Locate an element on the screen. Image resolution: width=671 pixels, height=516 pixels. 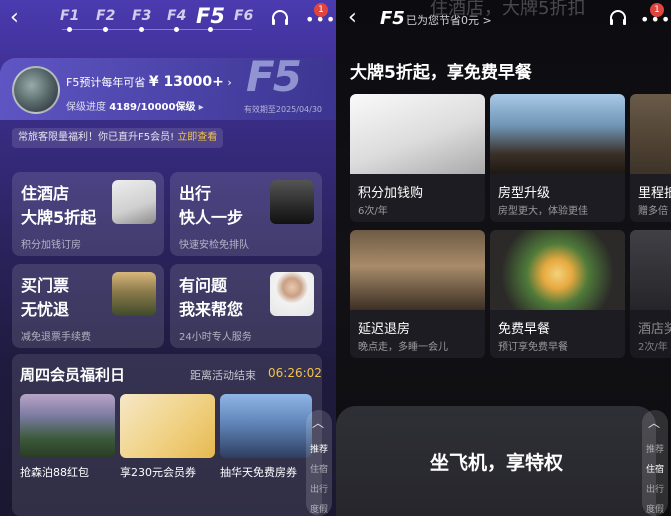
tile-title: 快人一步 is located at coordinates (211, 217).